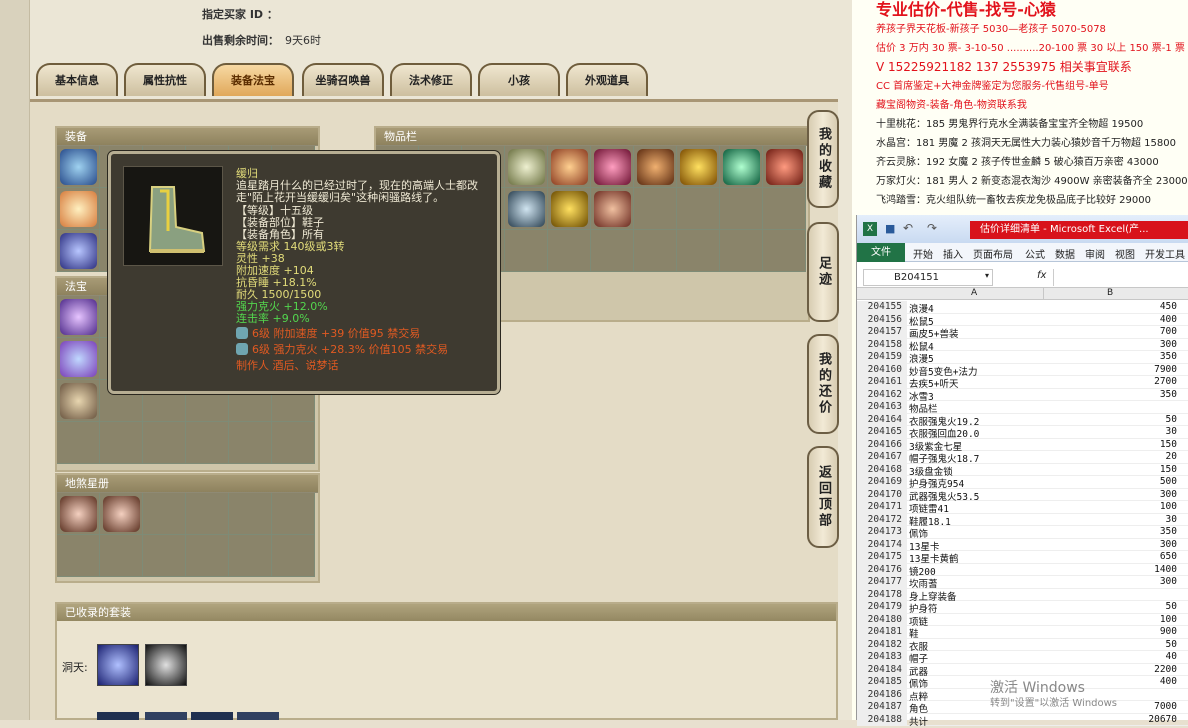 The image size is (1188, 728). Describe the element at coordinates (881, 252) in the screenshot. I see `file-tab: 文件` at that location.